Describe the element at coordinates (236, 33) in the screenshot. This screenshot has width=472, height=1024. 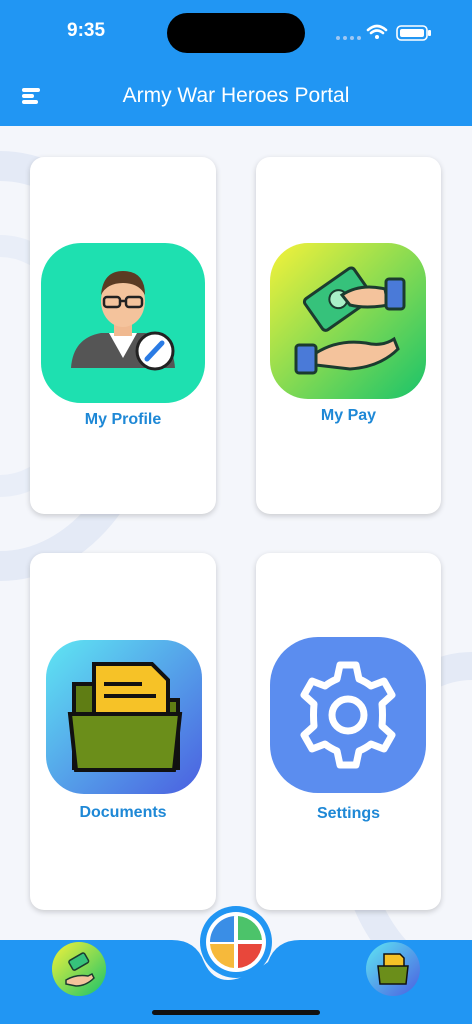
I see `dynamic-island` at that location.